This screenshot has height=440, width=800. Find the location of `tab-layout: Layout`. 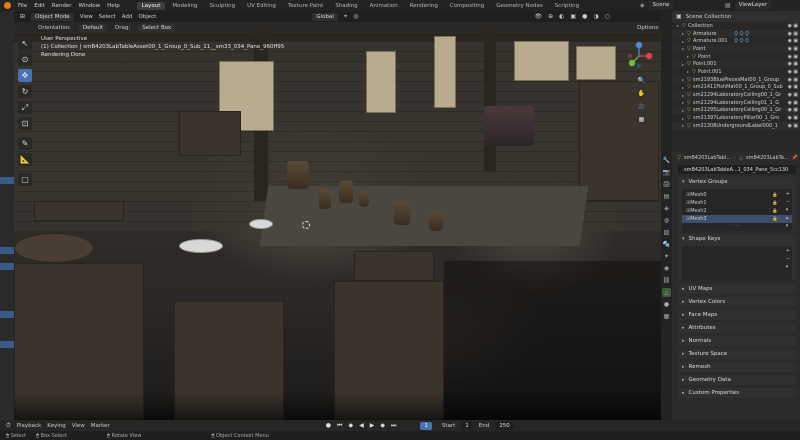

tab-layout: Layout is located at coordinates (151, 5).